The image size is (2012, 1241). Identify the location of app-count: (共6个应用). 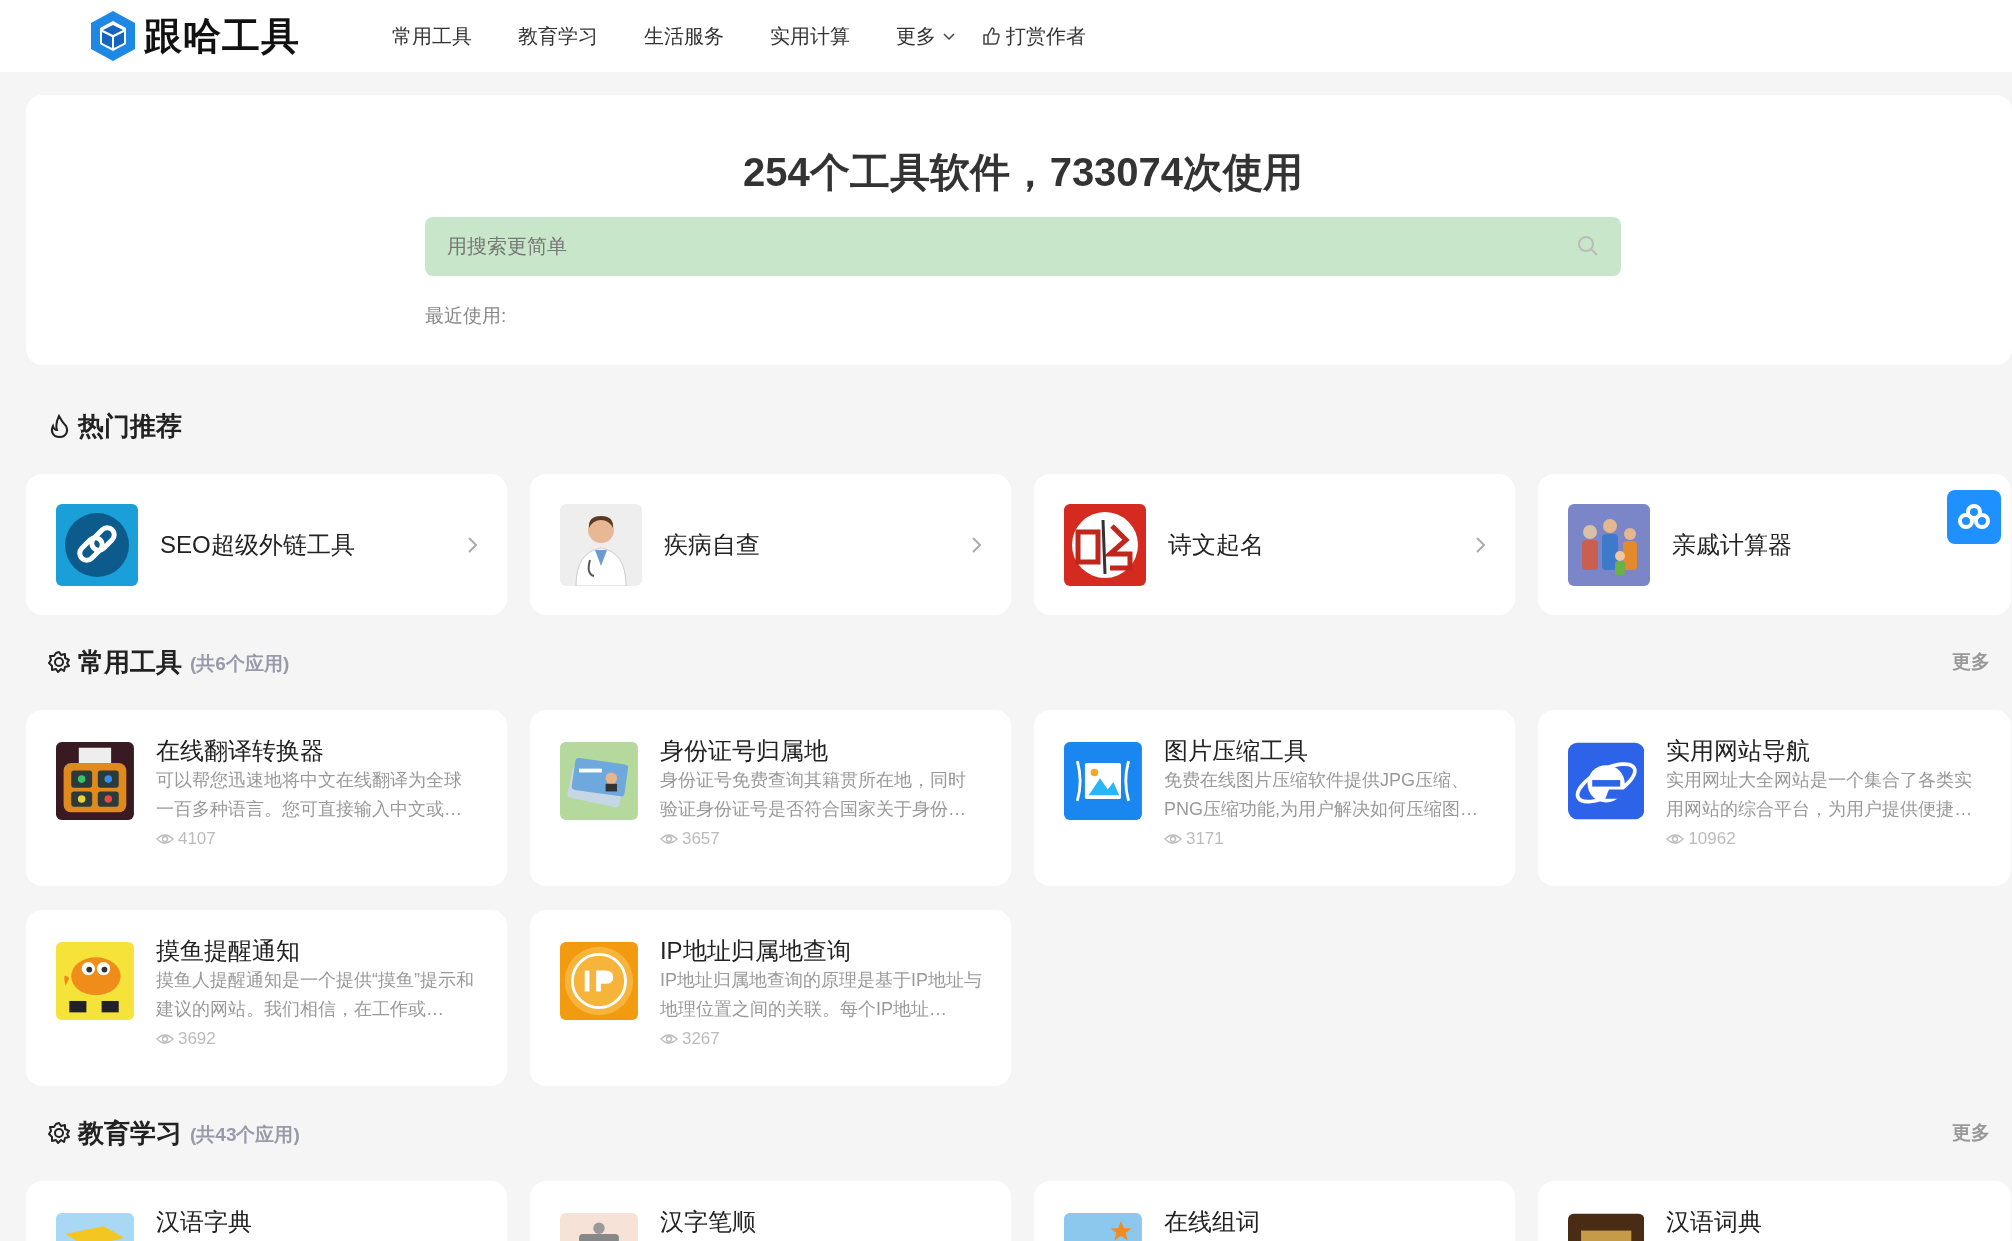
(240, 663).